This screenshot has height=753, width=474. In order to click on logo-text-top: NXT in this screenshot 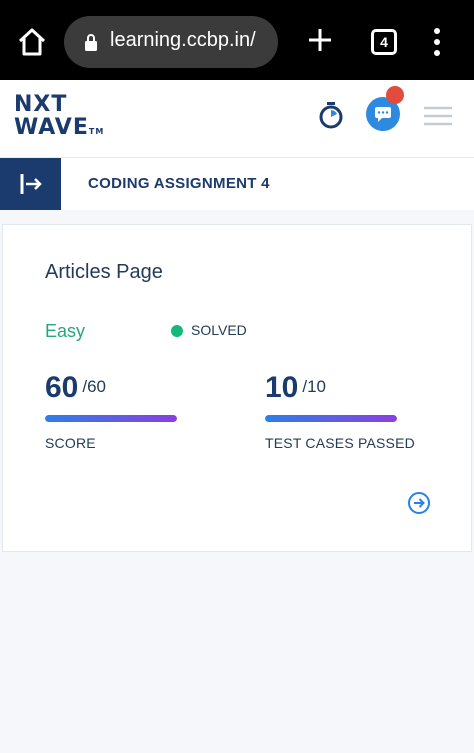, I will do `click(41, 104)`.